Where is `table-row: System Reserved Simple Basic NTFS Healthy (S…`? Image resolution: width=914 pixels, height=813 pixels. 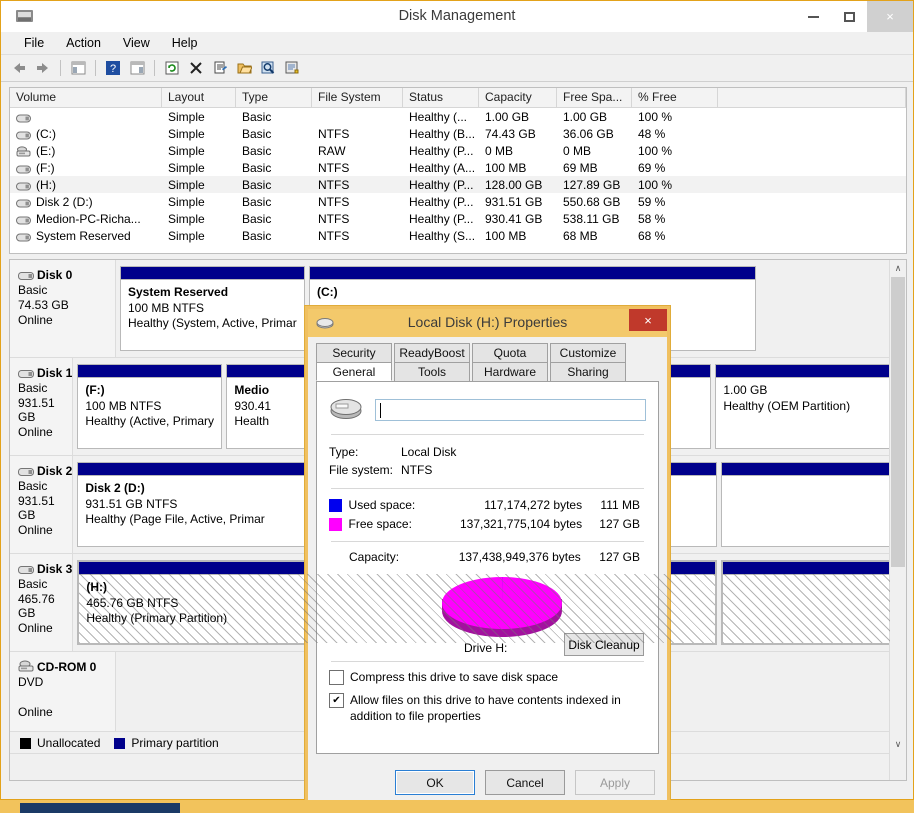 table-row: System Reserved Simple Basic NTFS Healthy (S… is located at coordinates (458, 235).